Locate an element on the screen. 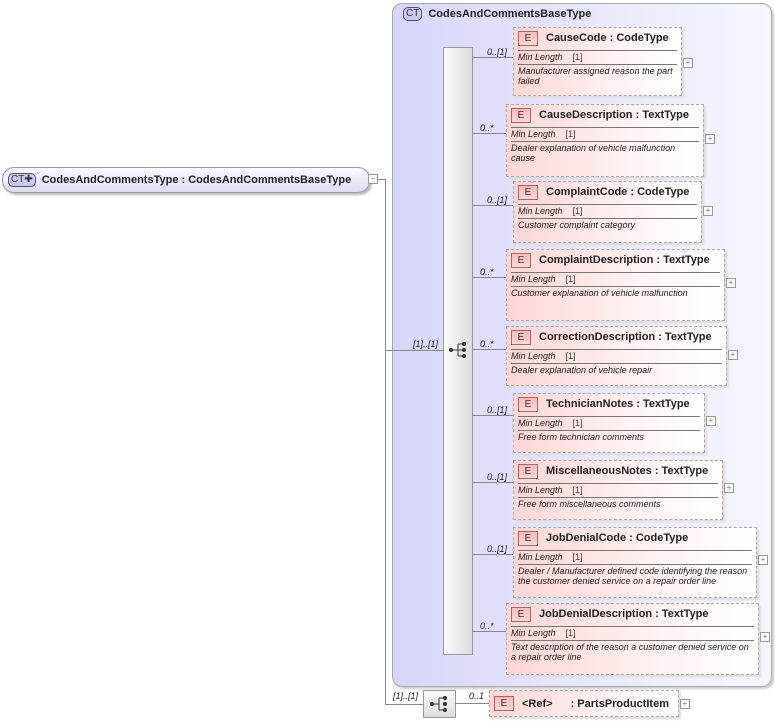 This screenshot has height=722, width=775. base-type-name: CodesAndCommentsBaseType is located at coordinates (510, 14).